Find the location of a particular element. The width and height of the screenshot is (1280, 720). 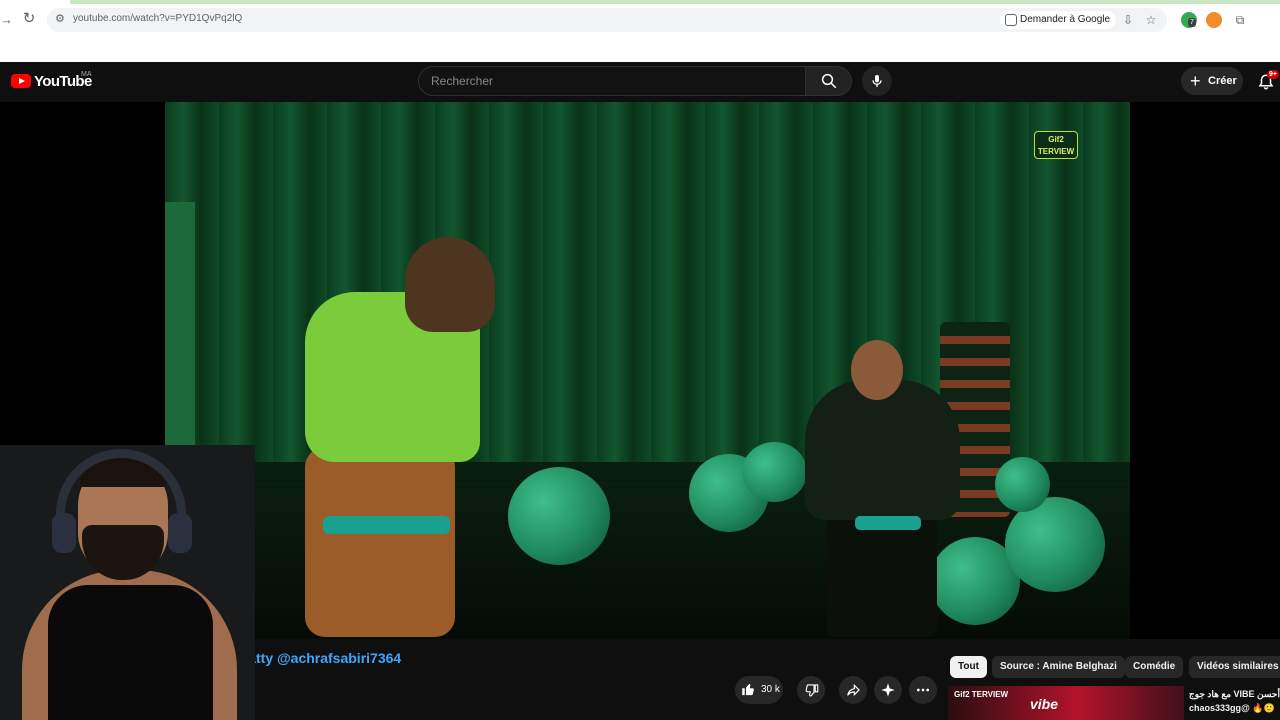

recommended-video-thumbnail: Gif2 TERVIEW vibe is located at coordinates (1066, 703).